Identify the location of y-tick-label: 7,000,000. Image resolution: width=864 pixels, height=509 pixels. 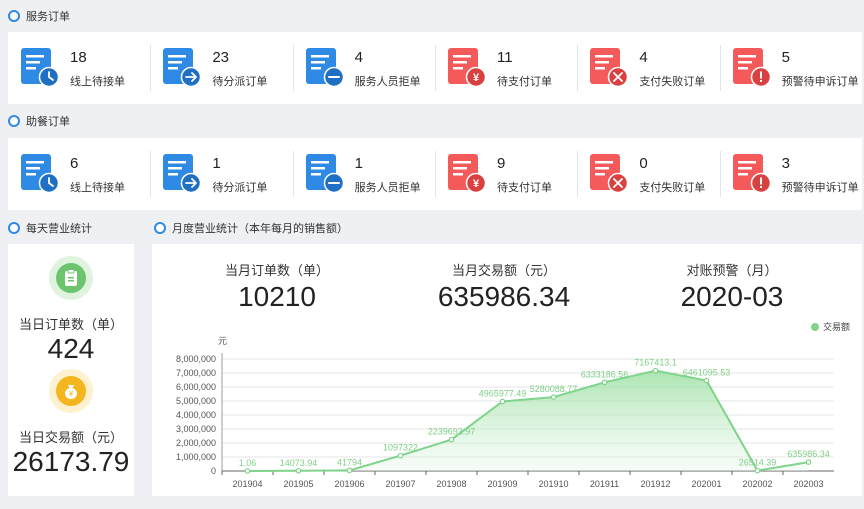
(196, 373).